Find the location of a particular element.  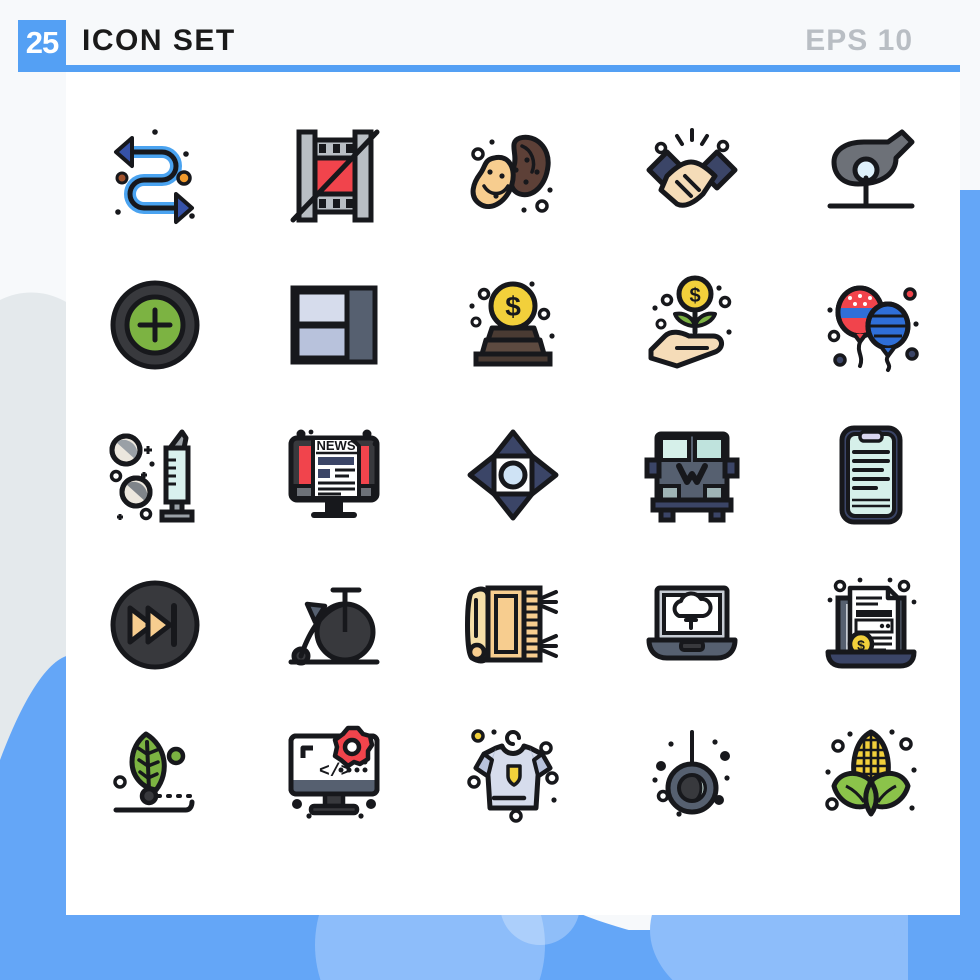

icon-cell-layout-grid is located at coordinates (334, 325).